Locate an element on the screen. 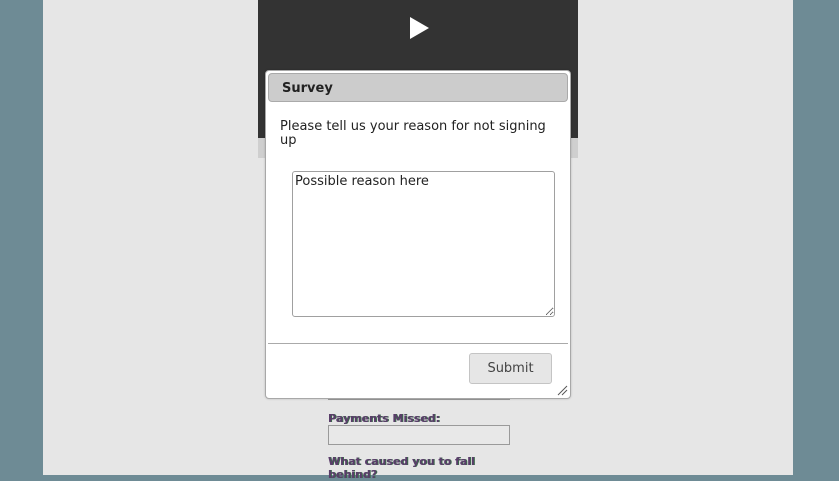  play-icon is located at coordinates (419, 28).